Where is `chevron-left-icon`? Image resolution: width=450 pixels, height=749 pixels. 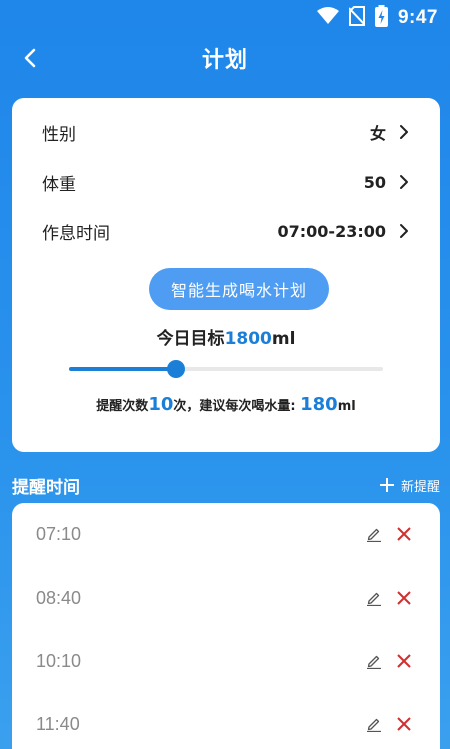 chevron-left-icon is located at coordinates (30, 58).